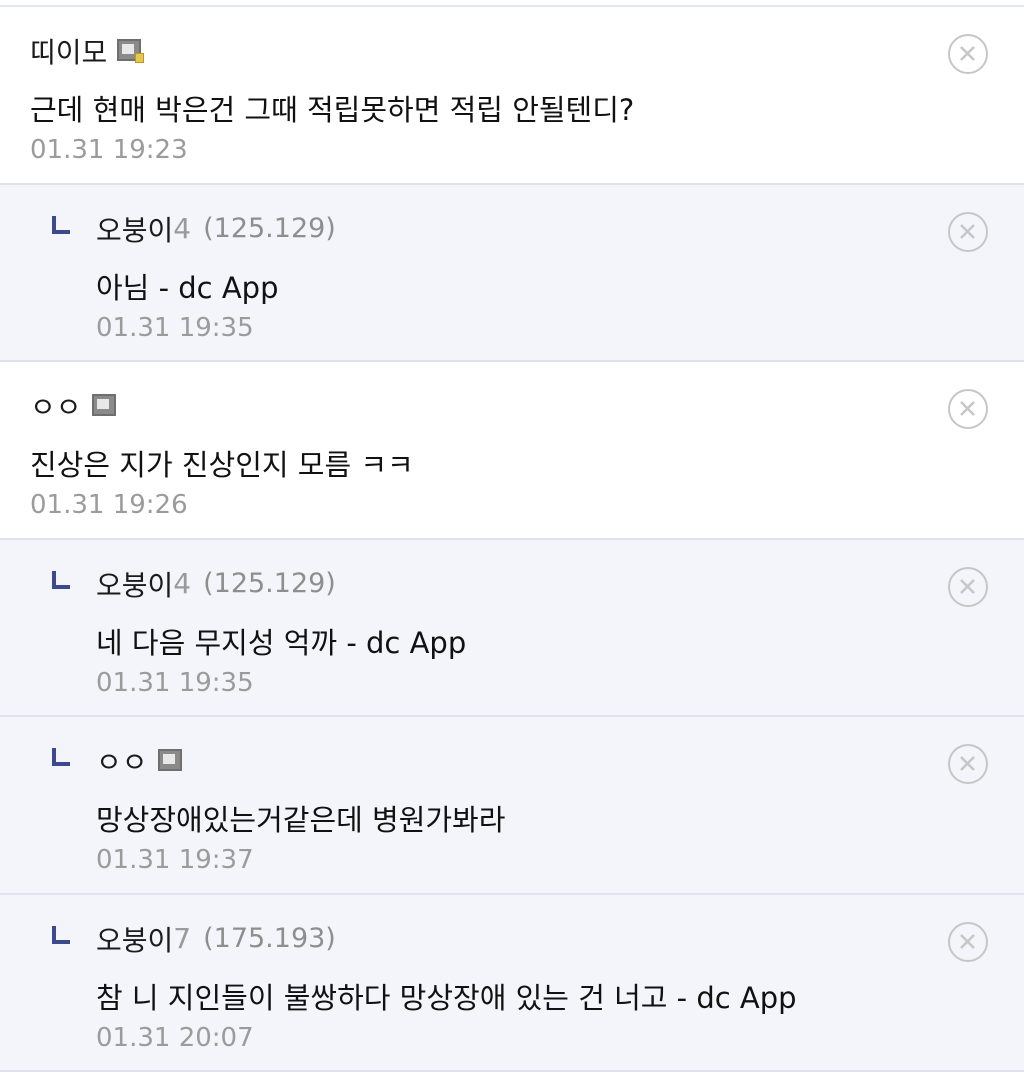 This screenshot has width=1024, height=1072. I want to click on comment-author-line: 오붕이7 (175.193), so click(194, 939).